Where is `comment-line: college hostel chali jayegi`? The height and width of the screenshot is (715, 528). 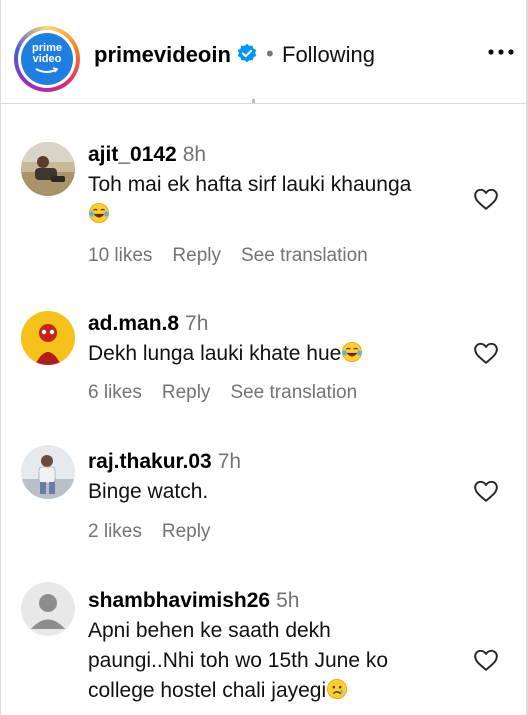
comment-line: college hostel chali jayegi is located at coordinates (270, 691).